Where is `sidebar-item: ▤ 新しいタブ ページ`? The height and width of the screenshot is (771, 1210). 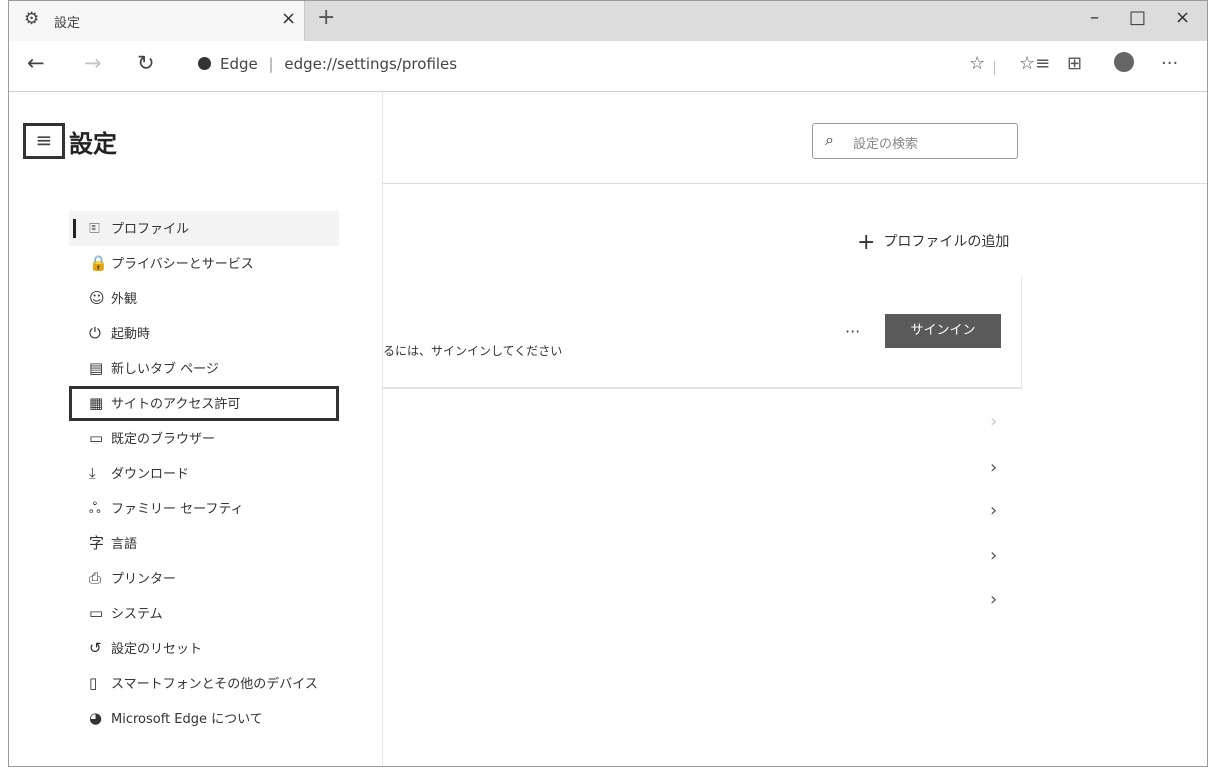 sidebar-item: ▤ 新しいタブ ページ is located at coordinates (204, 368).